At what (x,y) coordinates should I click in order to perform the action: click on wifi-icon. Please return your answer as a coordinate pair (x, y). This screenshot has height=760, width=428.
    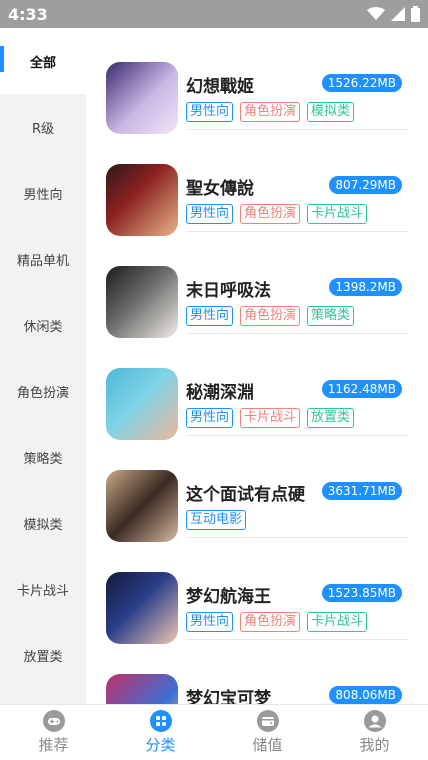
    Looking at the image, I should click on (376, 13).